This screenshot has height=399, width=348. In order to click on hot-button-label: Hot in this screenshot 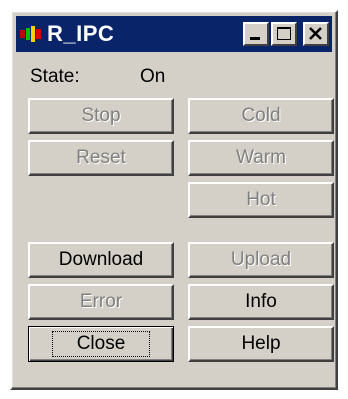, I will do `click(261, 199)`.